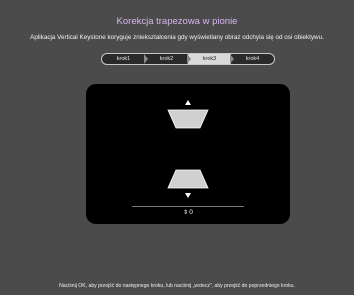 This screenshot has width=354, height=295. I want to click on up-arrow-icon, so click(188, 102).